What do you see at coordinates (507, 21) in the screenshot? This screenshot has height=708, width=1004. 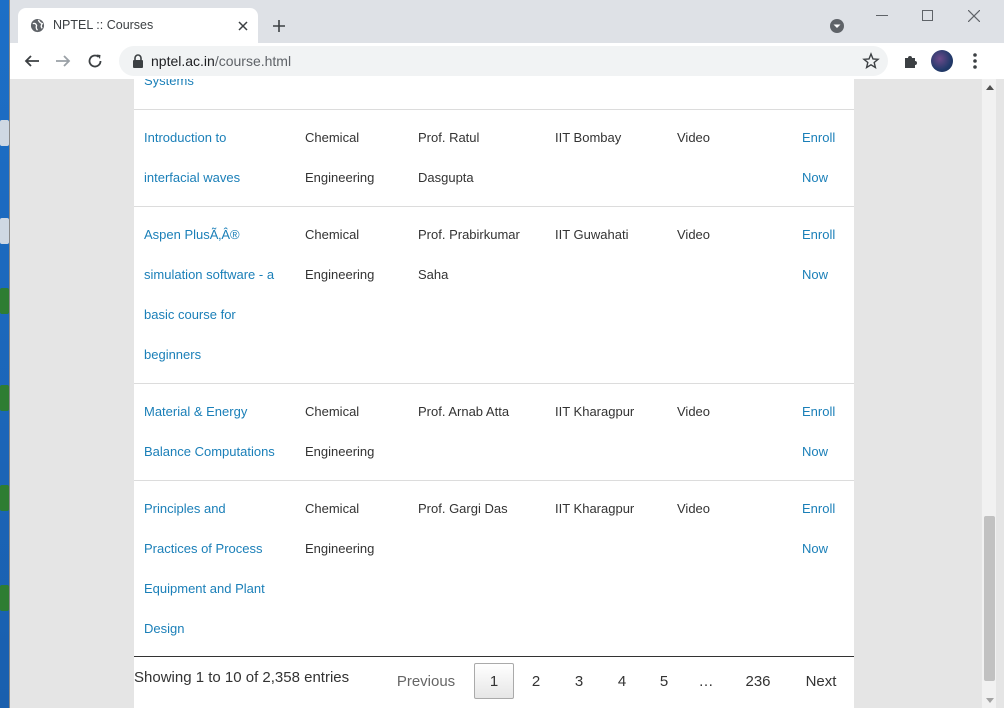 I see `tab-strip: NPTEL :: Courses` at bounding box center [507, 21].